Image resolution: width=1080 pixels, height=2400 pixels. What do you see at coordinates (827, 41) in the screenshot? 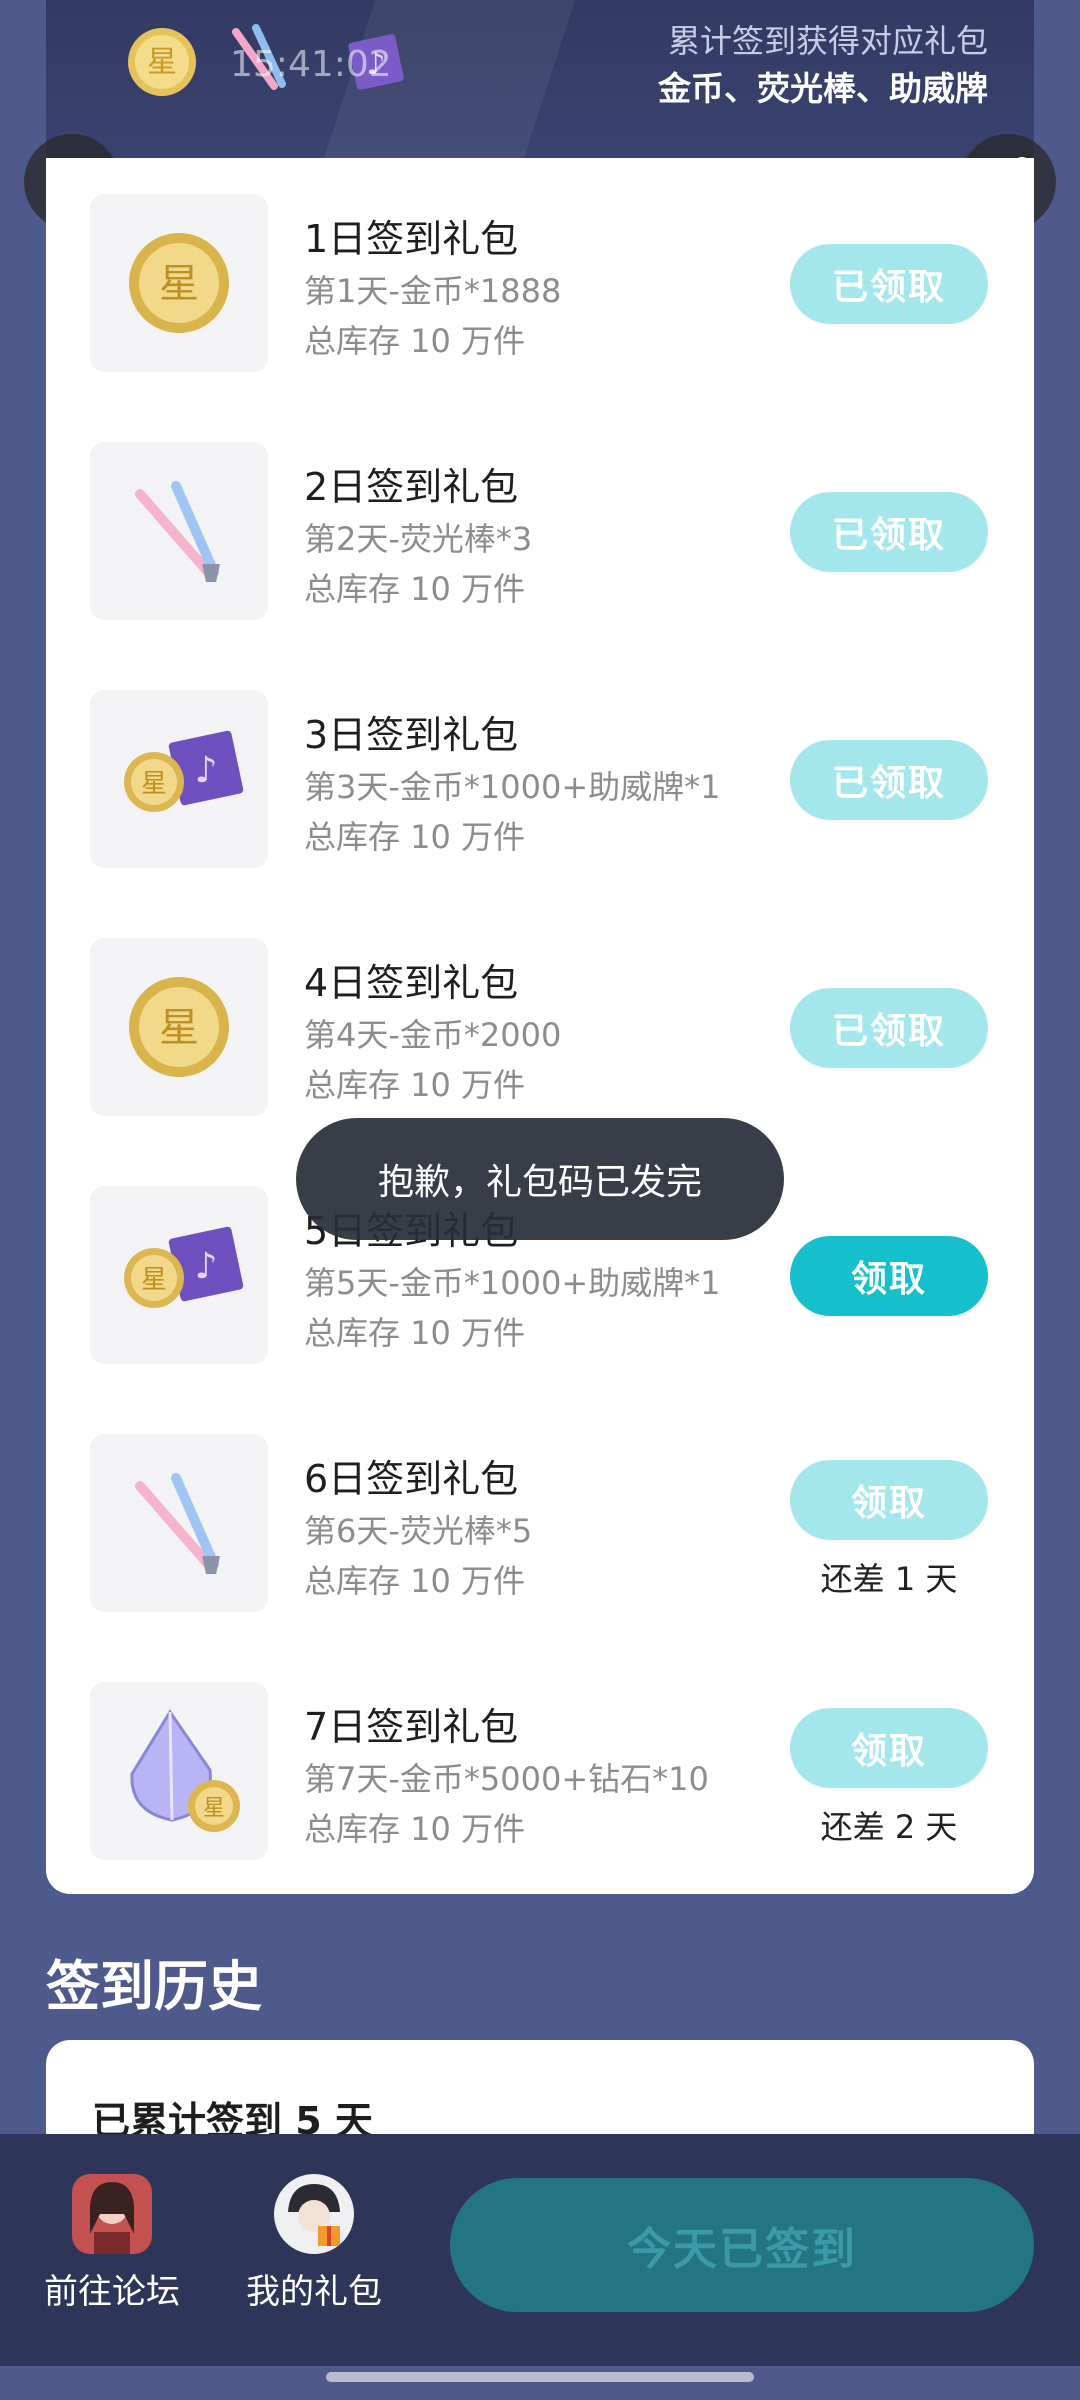
I see `header-subtitle: 累计签到获得对应礼包` at bounding box center [827, 41].